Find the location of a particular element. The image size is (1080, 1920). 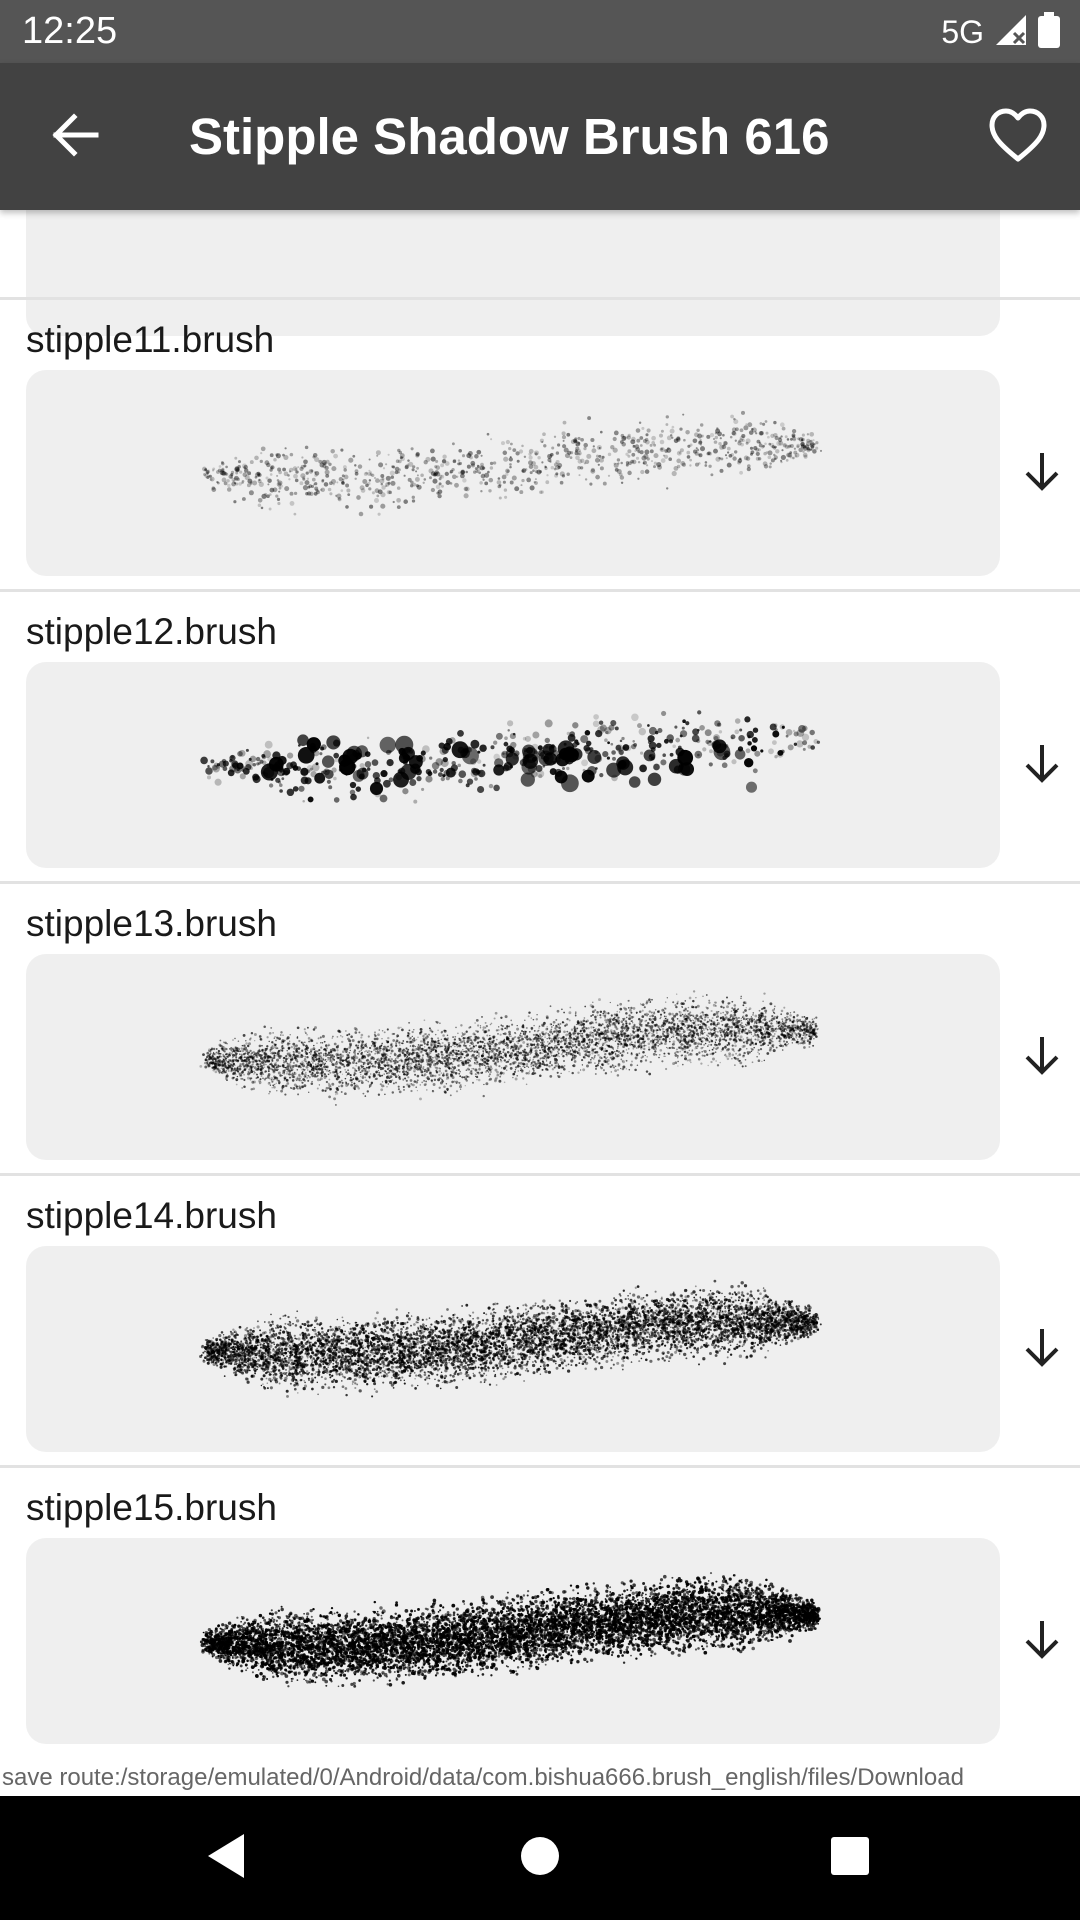

heart-outline-icon is located at coordinates (1018, 137).